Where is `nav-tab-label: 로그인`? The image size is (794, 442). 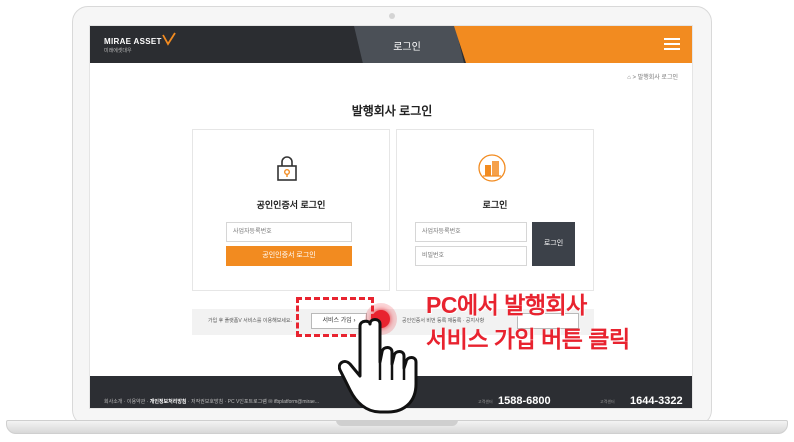
nav-tab-label: 로그인 is located at coordinates (407, 47).